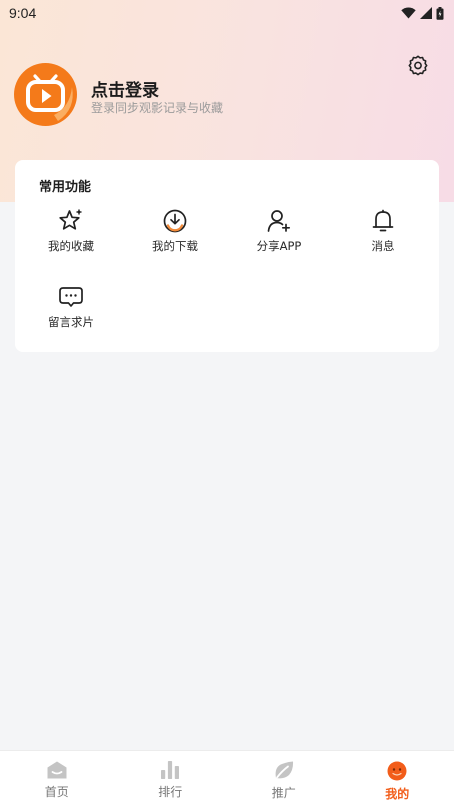 Image resolution: width=454 pixels, height=807 pixels. What do you see at coordinates (440, 13) in the screenshot?
I see `battery-icon` at bounding box center [440, 13].